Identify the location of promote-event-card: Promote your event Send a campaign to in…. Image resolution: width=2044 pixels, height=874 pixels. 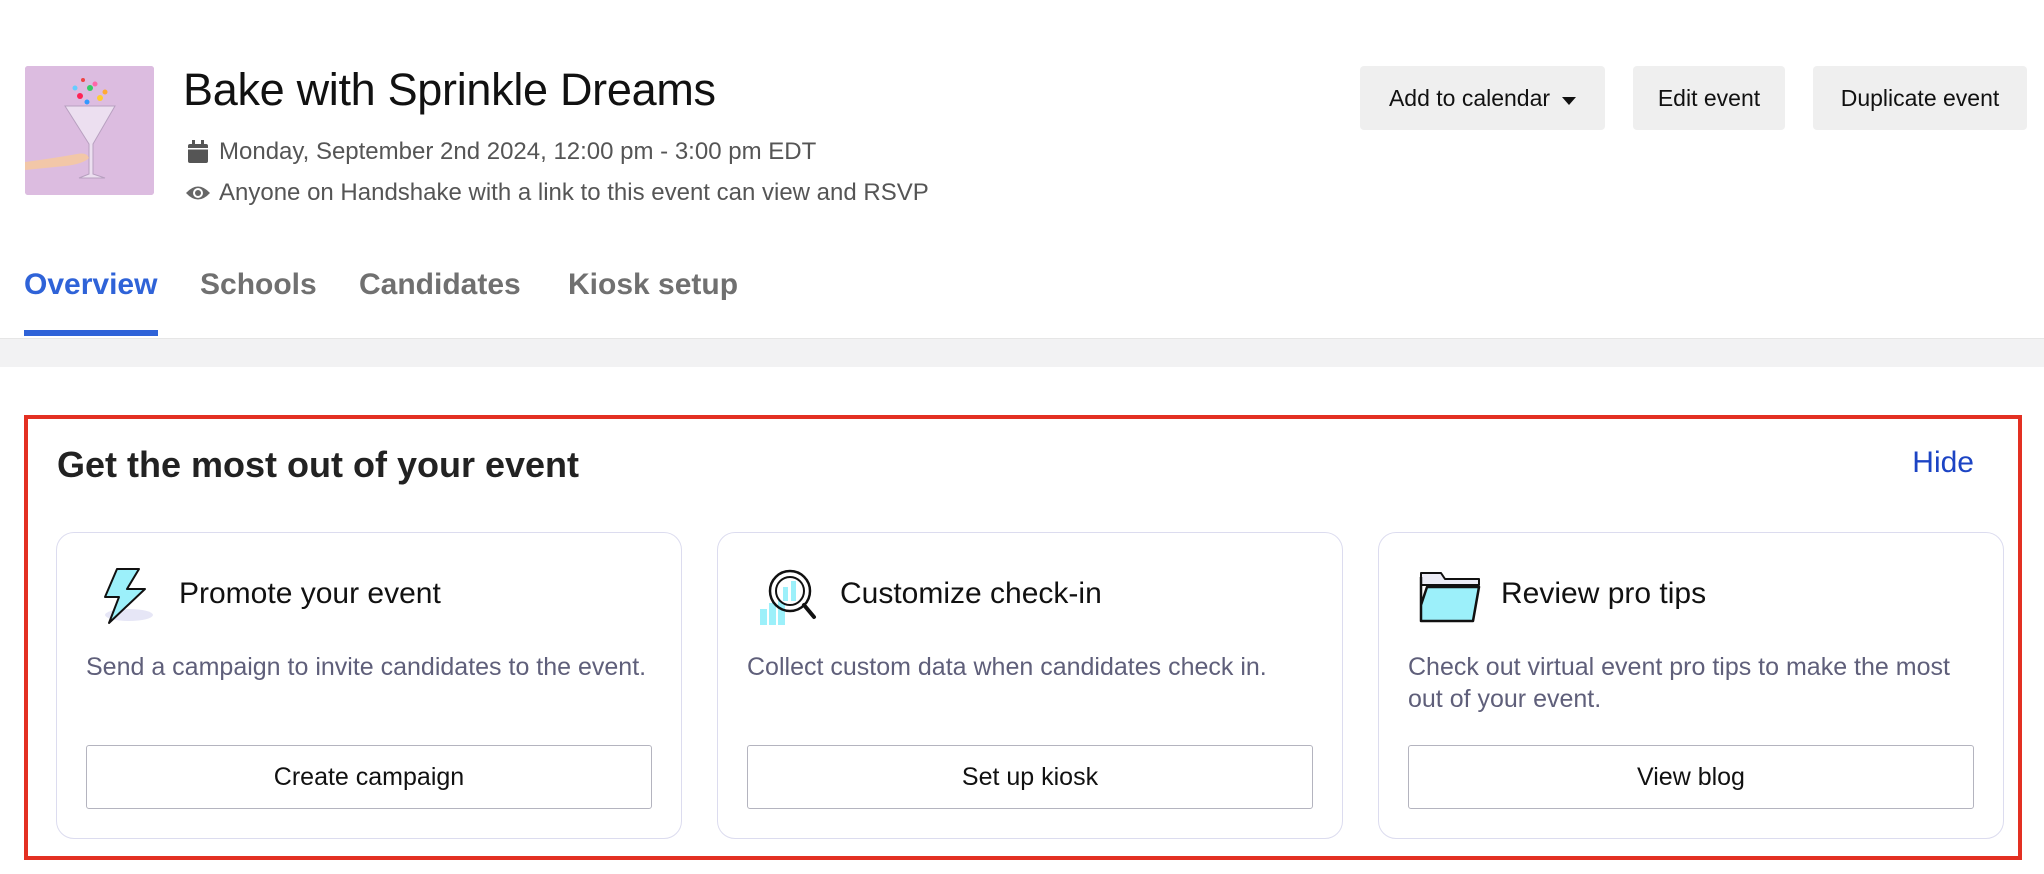
(369, 685).